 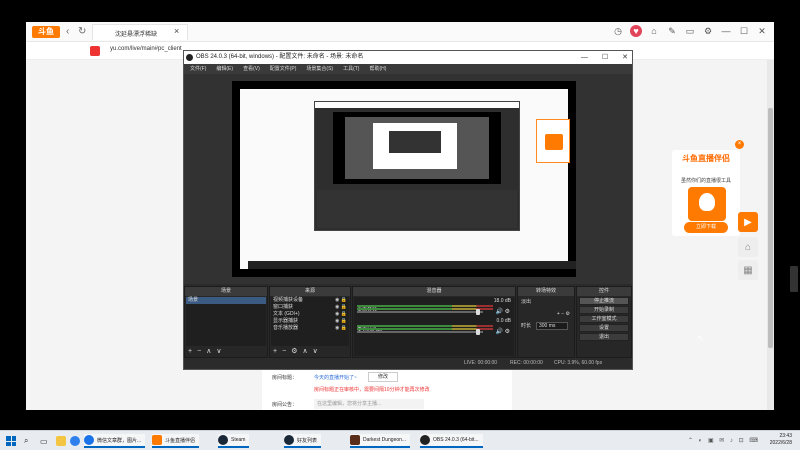 I want to click on url-text: yu.com/live/main#pc_client, so click(x=146, y=49).